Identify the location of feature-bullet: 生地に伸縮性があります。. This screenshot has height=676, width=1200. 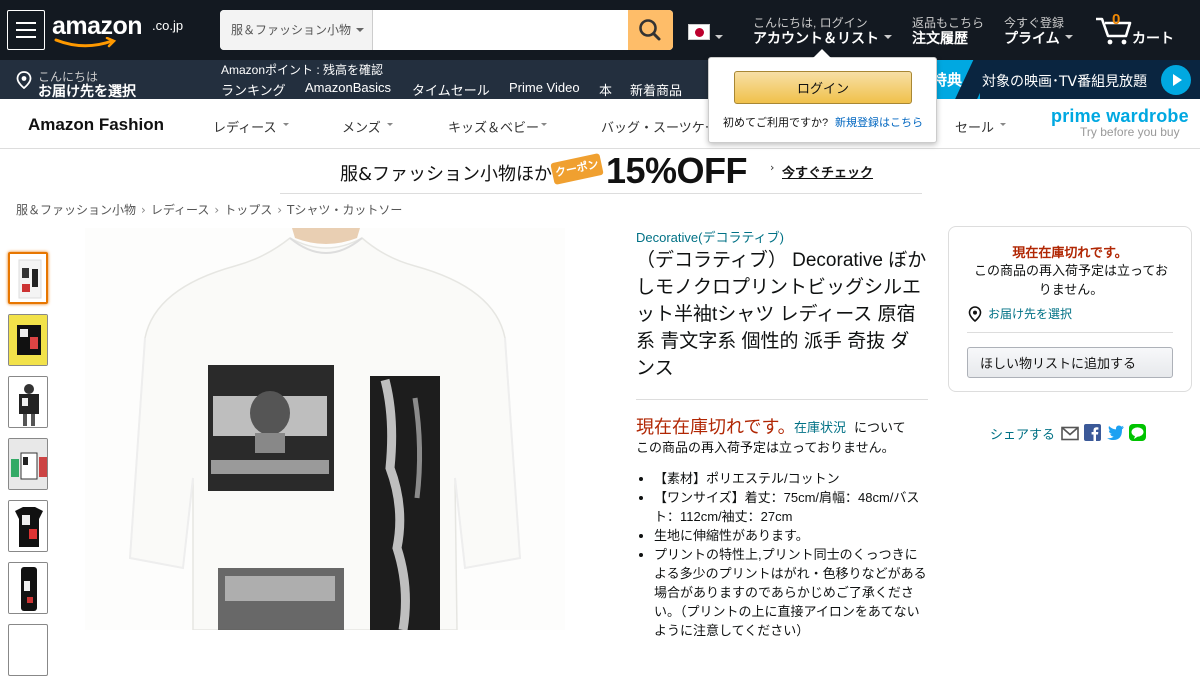
(783, 535).